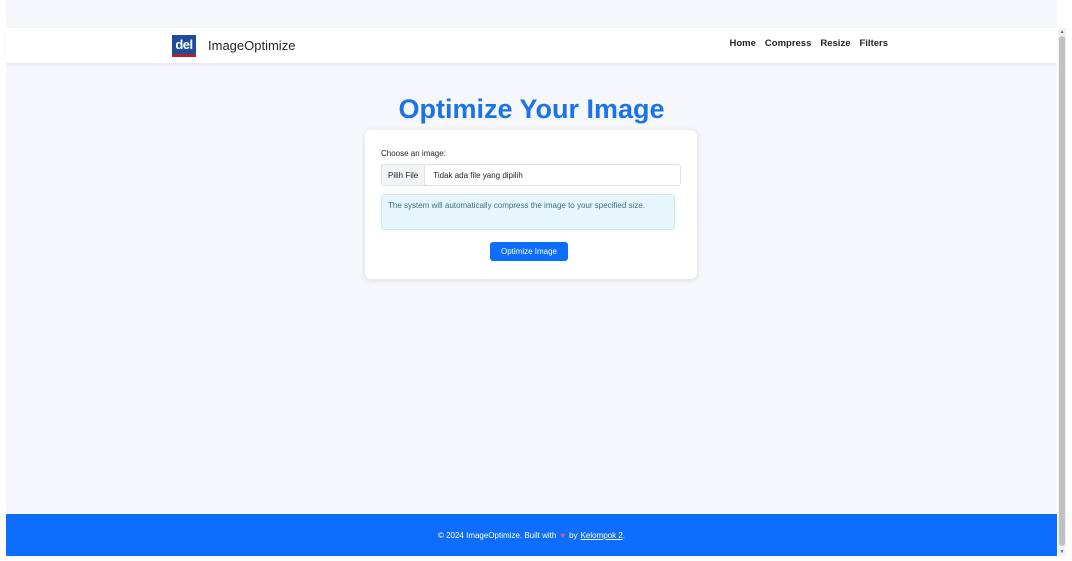 The height and width of the screenshot is (561, 1072). Describe the element at coordinates (873, 43) in the screenshot. I see `nav-filters: Filters` at that location.